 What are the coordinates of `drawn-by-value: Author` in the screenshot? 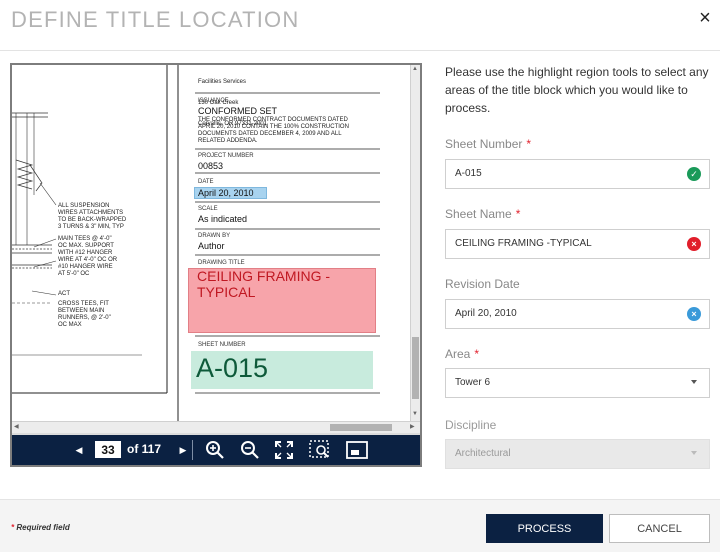 It's located at (211, 246).